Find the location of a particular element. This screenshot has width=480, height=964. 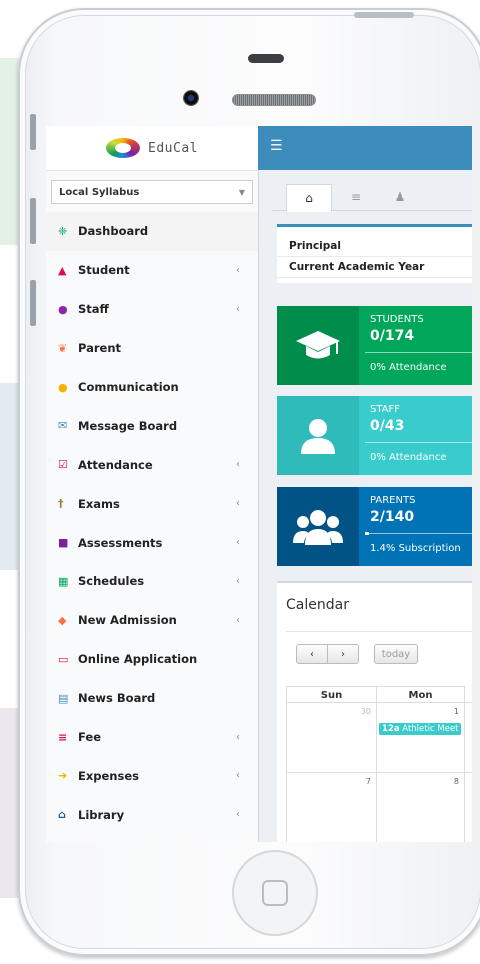

calendar-day-cell: 7 is located at coordinates (331, 807).